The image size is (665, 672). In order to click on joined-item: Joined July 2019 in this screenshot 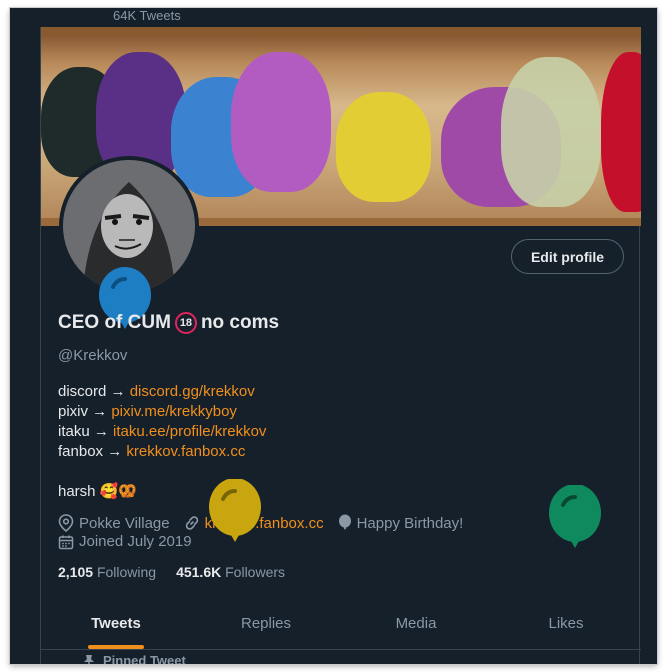, I will do `click(125, 541)`.